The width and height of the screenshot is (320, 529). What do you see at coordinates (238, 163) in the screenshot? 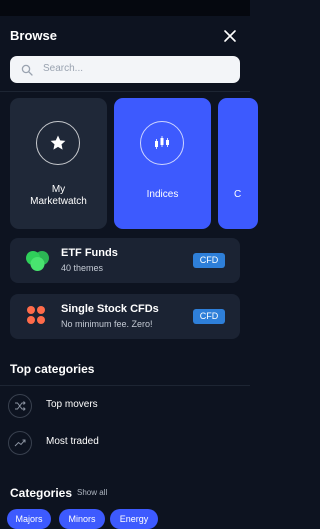
I see `tile-partial: C` at bounding box center [238, 163].